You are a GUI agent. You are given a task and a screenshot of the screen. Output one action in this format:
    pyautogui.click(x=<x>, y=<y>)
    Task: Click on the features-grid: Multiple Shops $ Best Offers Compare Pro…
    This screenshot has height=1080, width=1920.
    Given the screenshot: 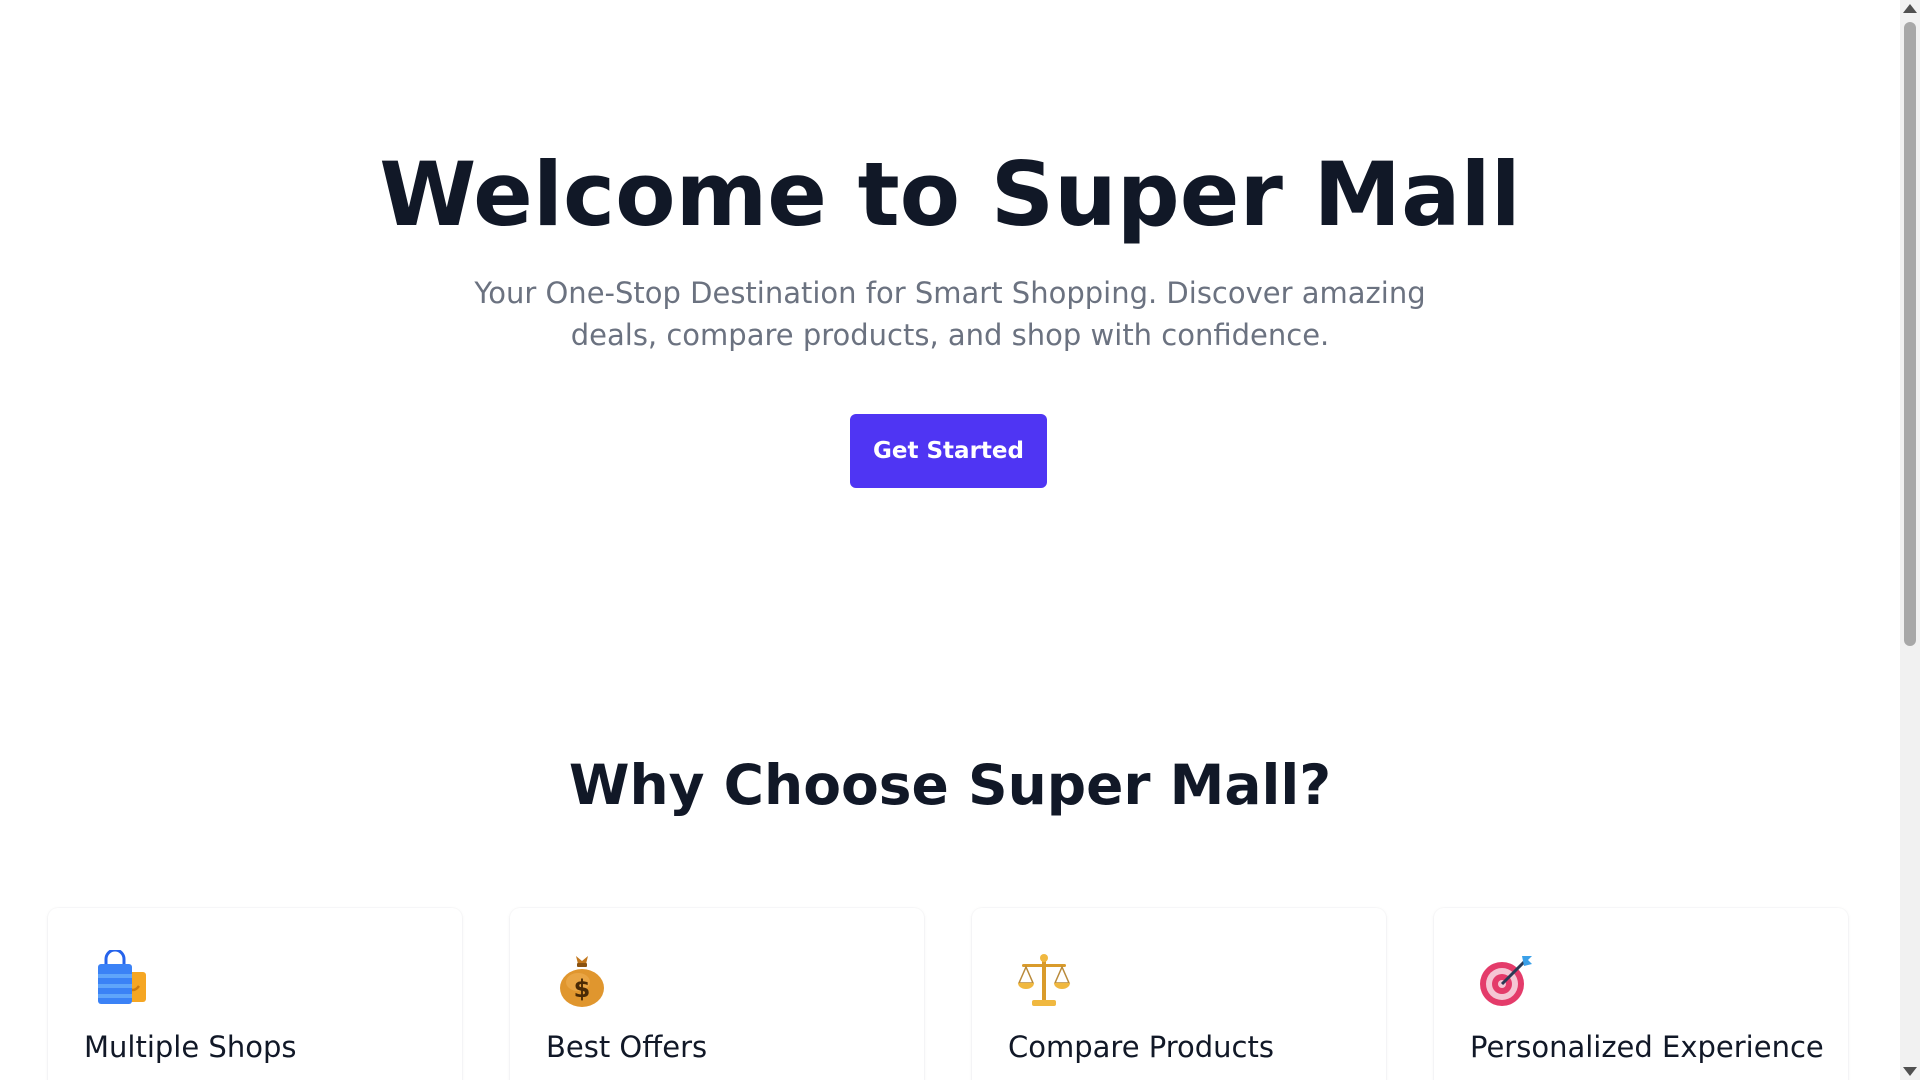 What is the action you would take?
    pyautogui.click(x=949, y=994)
    